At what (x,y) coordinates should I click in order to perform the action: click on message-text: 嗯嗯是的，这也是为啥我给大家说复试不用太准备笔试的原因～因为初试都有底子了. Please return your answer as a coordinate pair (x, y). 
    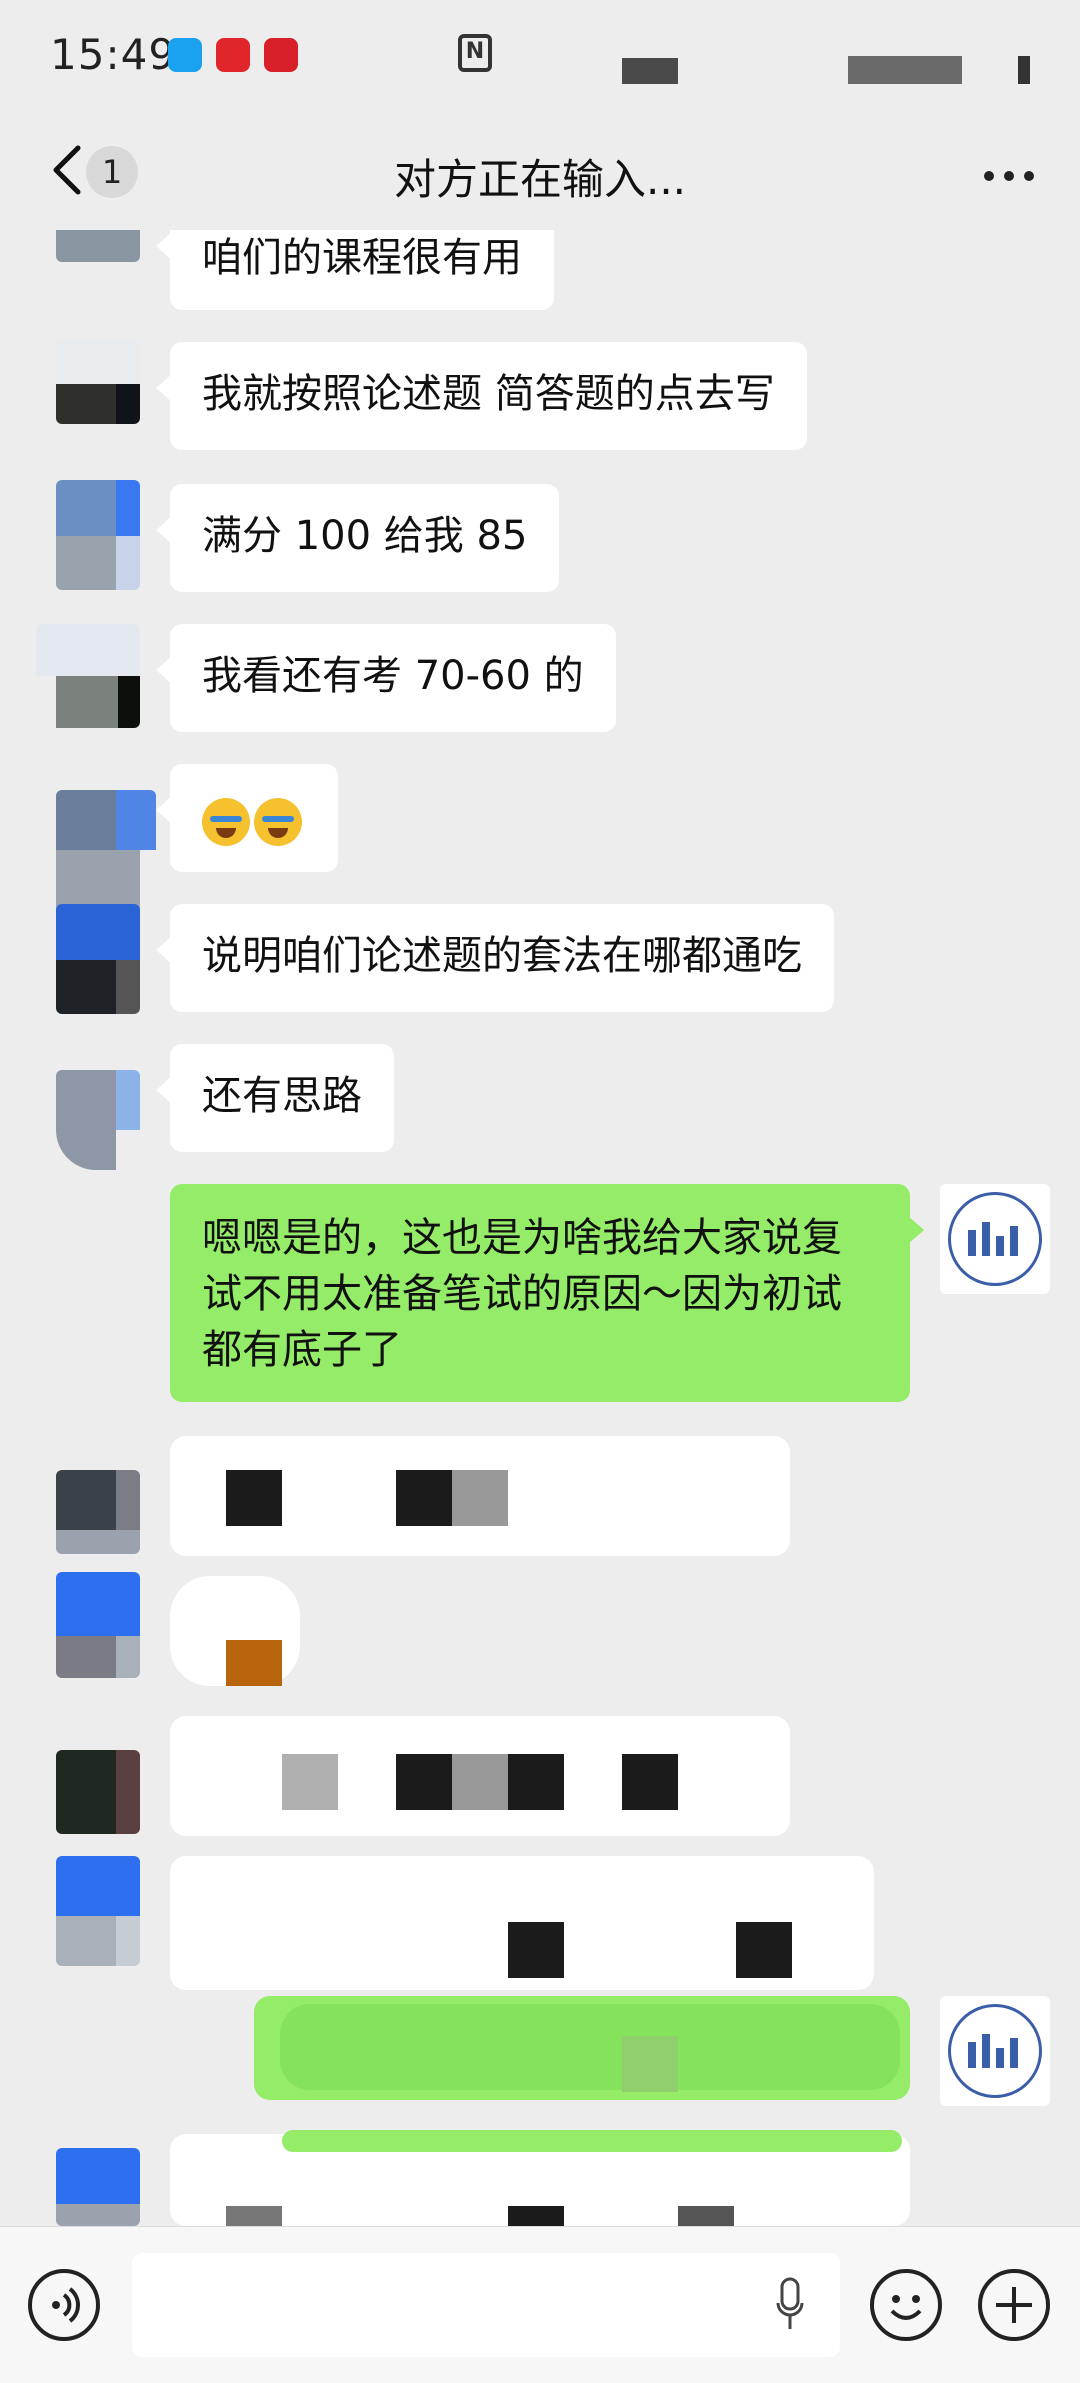
    Looking at the image, I should click on (522, 1294).